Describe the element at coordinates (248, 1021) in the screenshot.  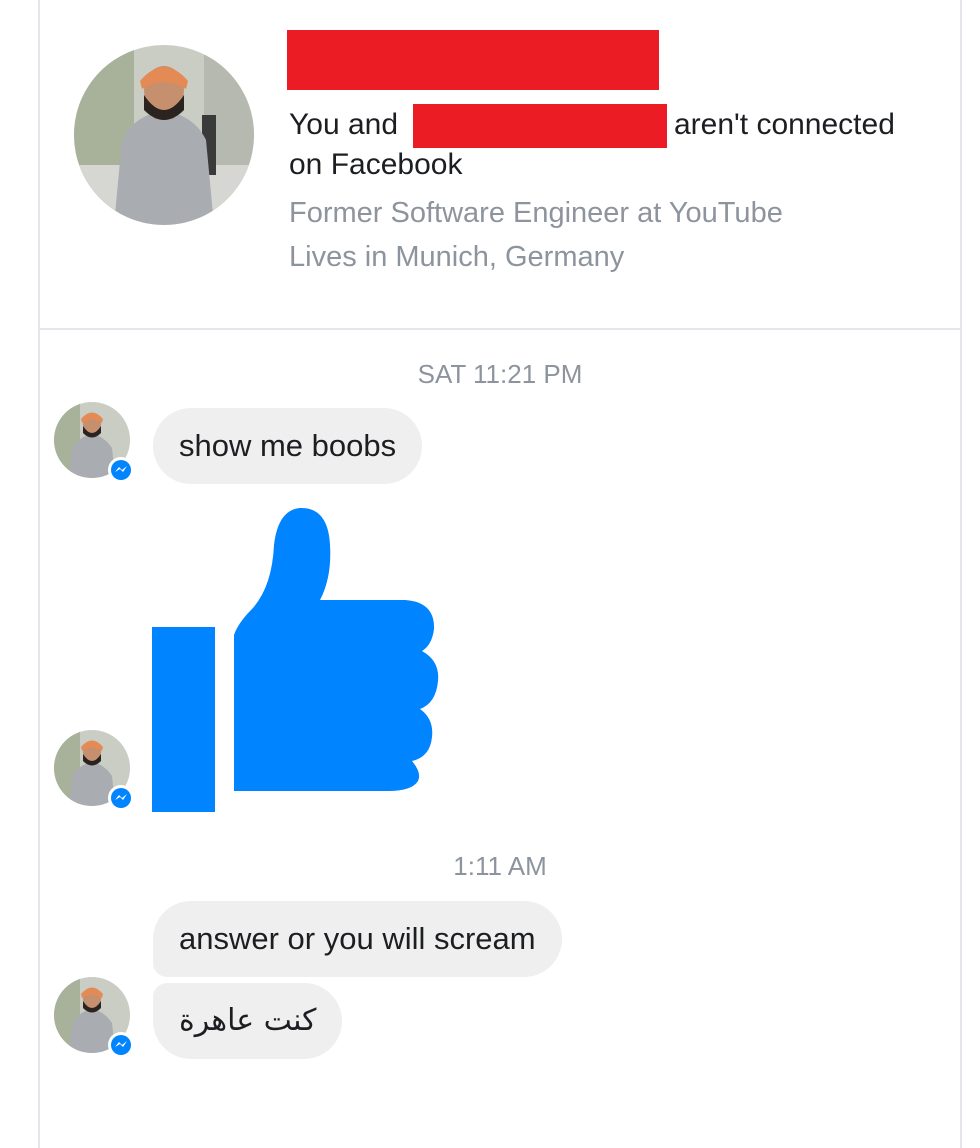
I see `message-bubble: كنت عاهرة` at that location.